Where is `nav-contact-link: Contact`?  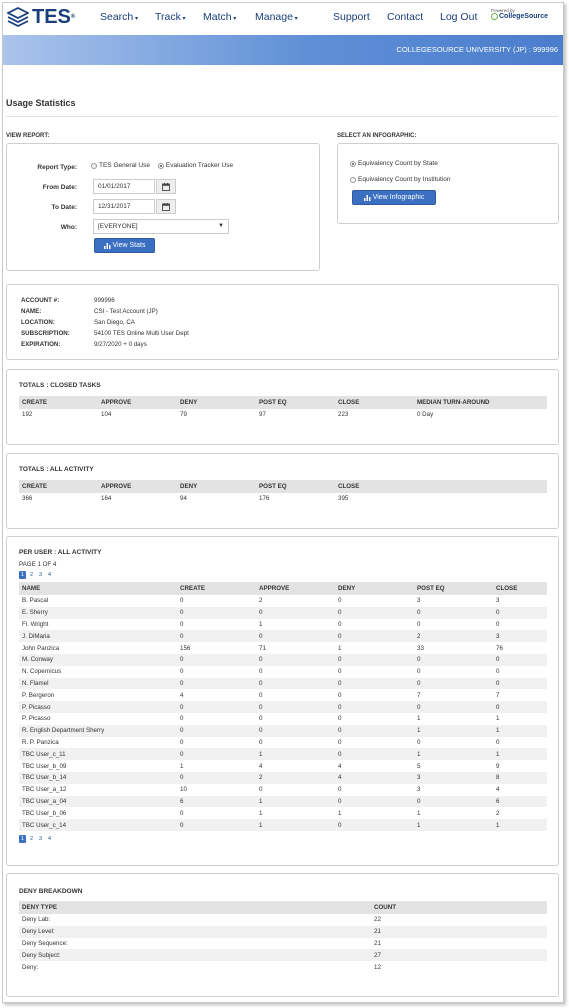
nav-contact-link: Contact is located at coordinates (405, 17).